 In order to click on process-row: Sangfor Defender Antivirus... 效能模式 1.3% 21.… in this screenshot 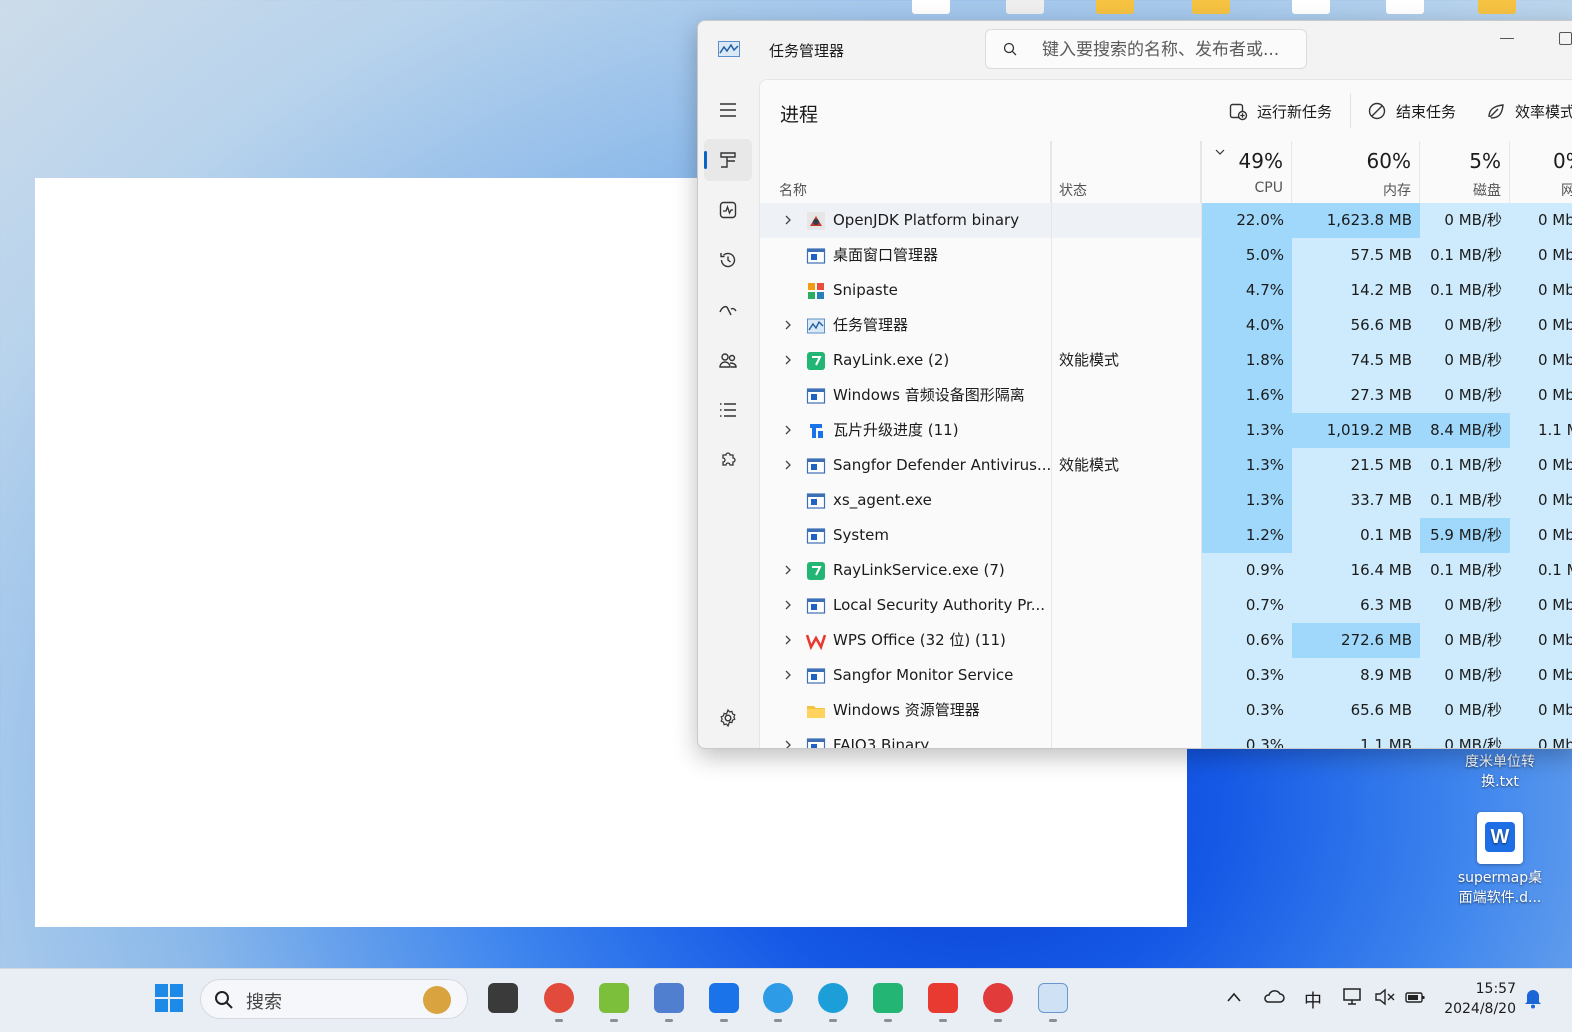, I will do `click(1166, 465)`.